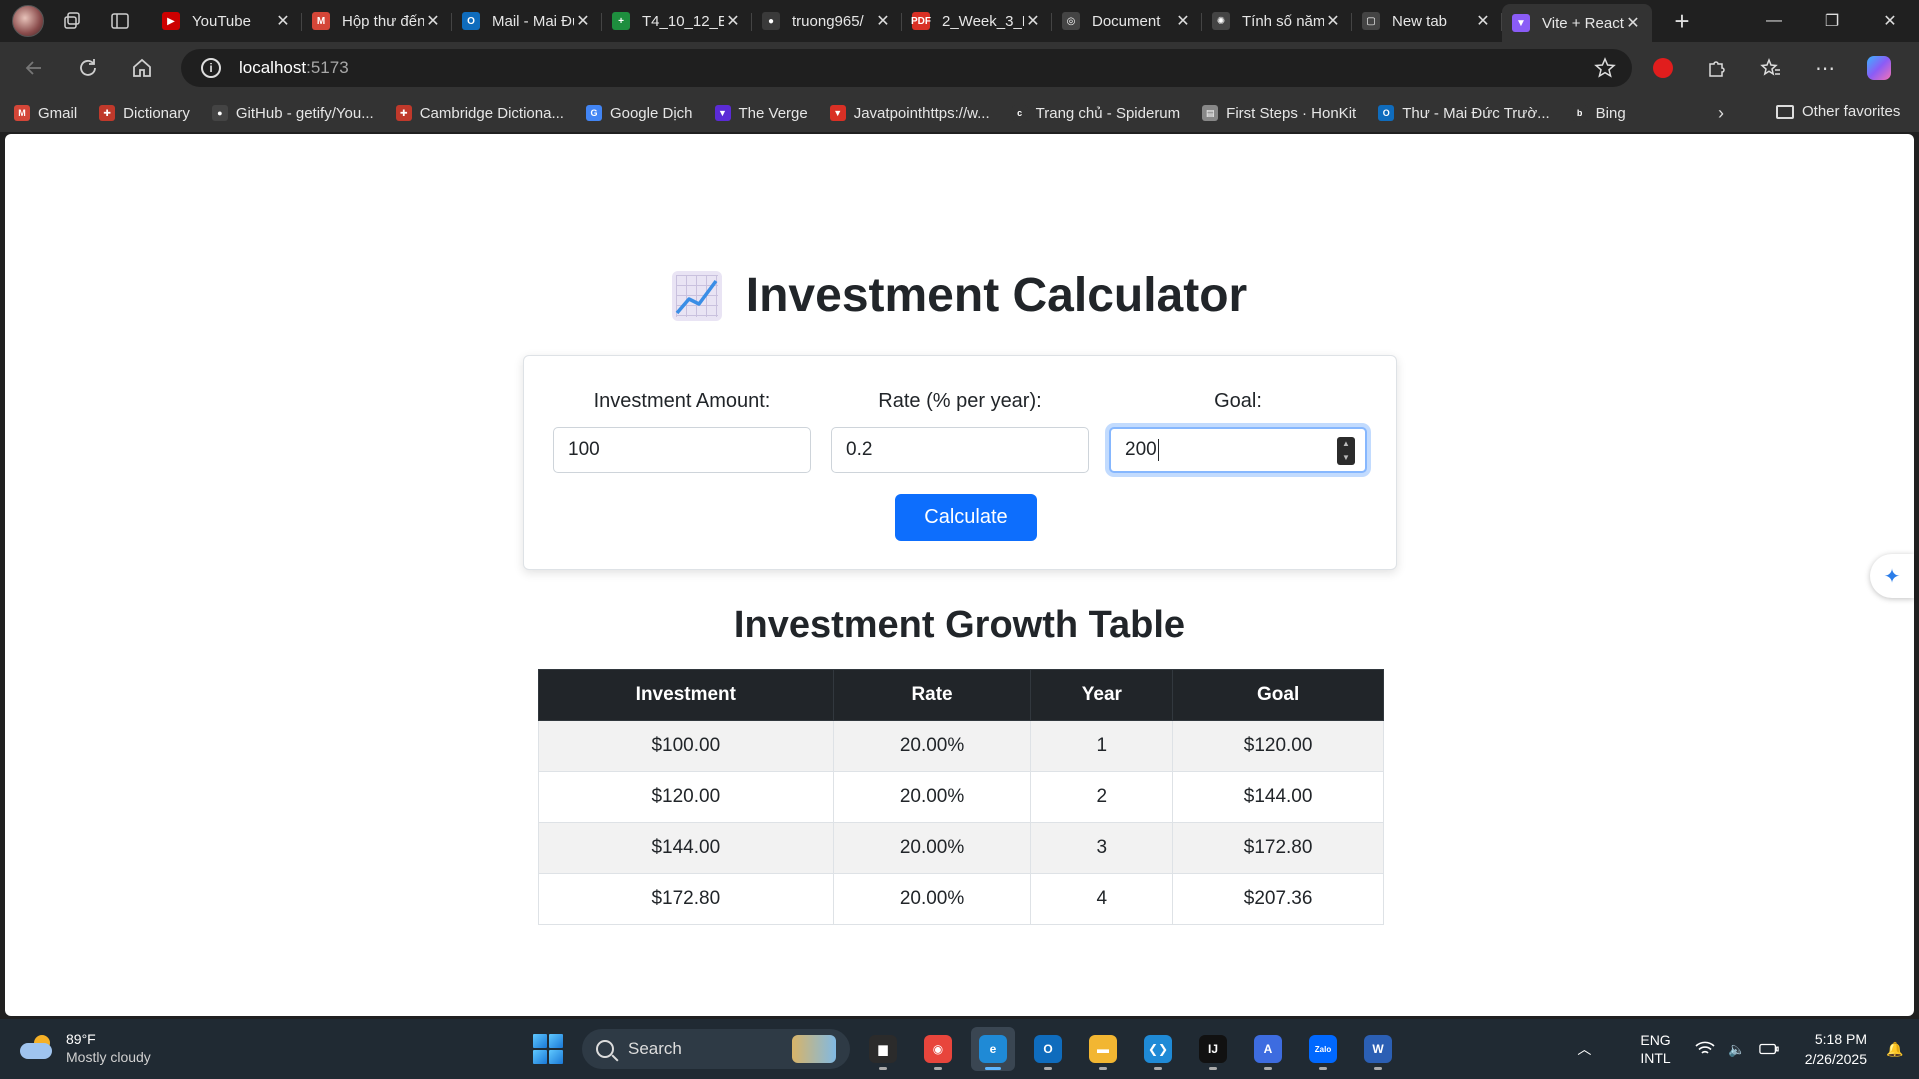 This screenshot has height=1079, width=1919. What do you see at coordinates (639, 113) in the screenshot?
I see `bookmark-item: G Google Dịch` at bounding box center [639, 113].